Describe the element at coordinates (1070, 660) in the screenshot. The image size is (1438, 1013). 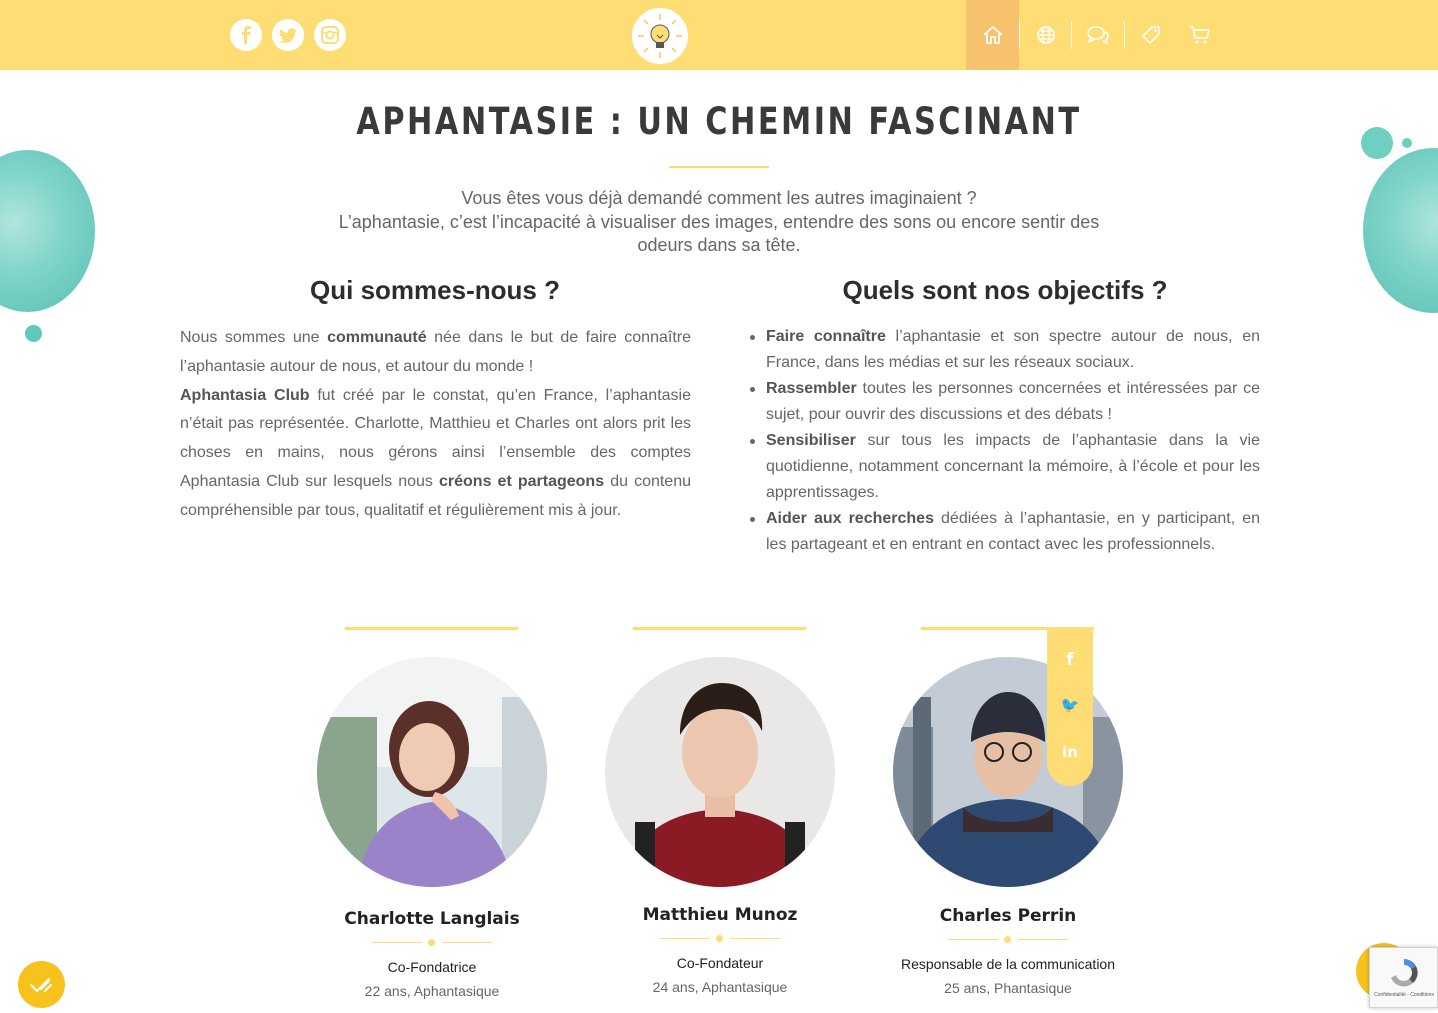
I see `facebook-icon: f` at that location.